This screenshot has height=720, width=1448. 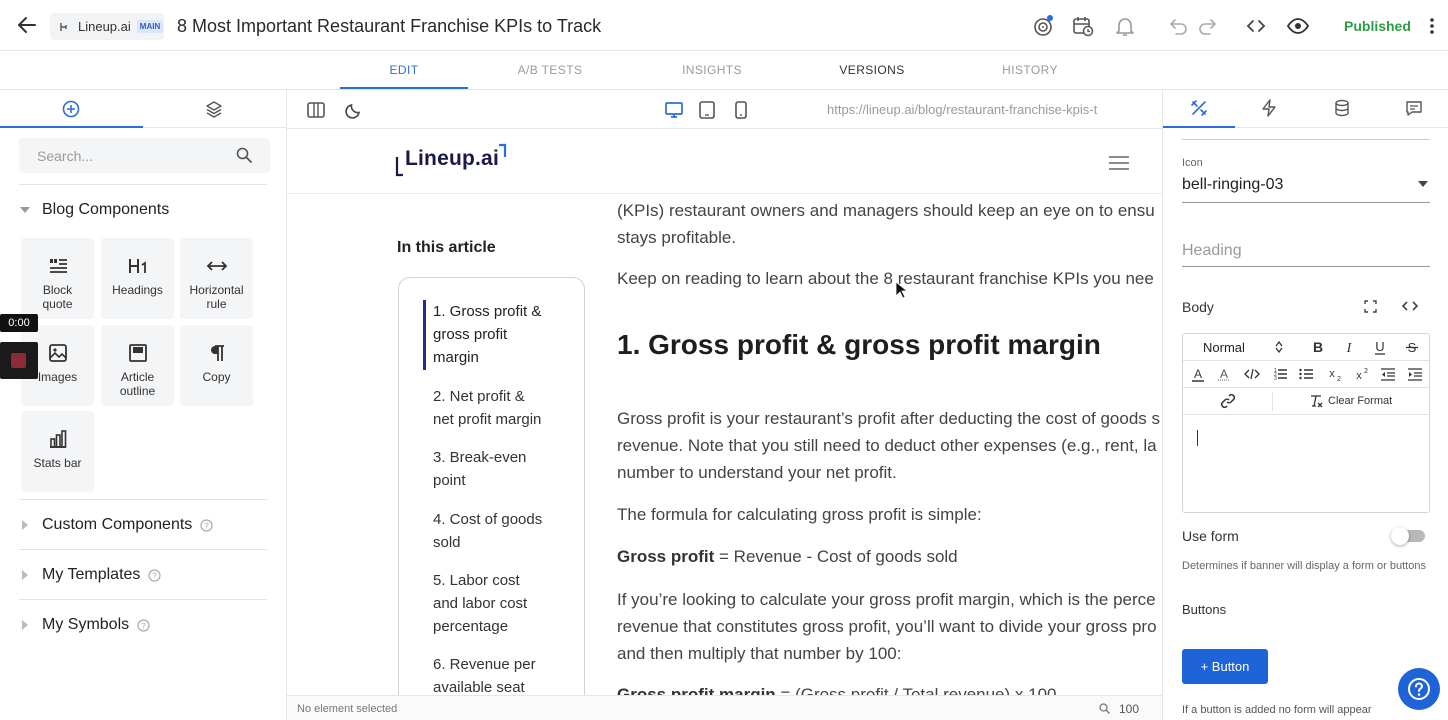 What do you see at coordinates (25, 625) in the screenshot?
I see `caret-right-icon` at bounding box center [25, 625].